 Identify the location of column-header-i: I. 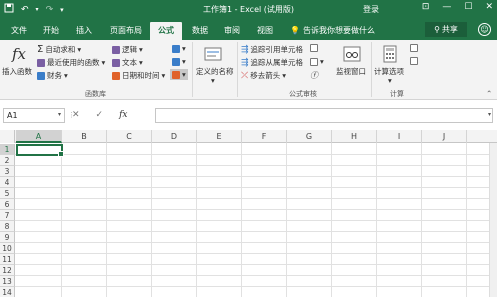
(399, 136).